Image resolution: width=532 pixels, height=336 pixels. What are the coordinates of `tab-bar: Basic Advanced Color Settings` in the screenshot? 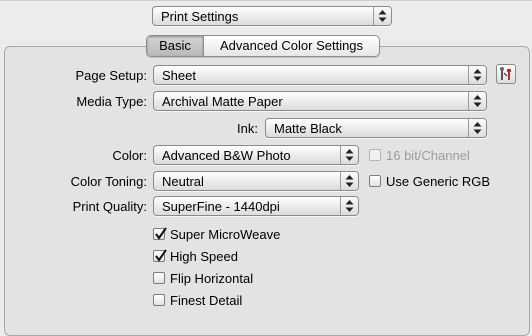 It's located at (263, 46).